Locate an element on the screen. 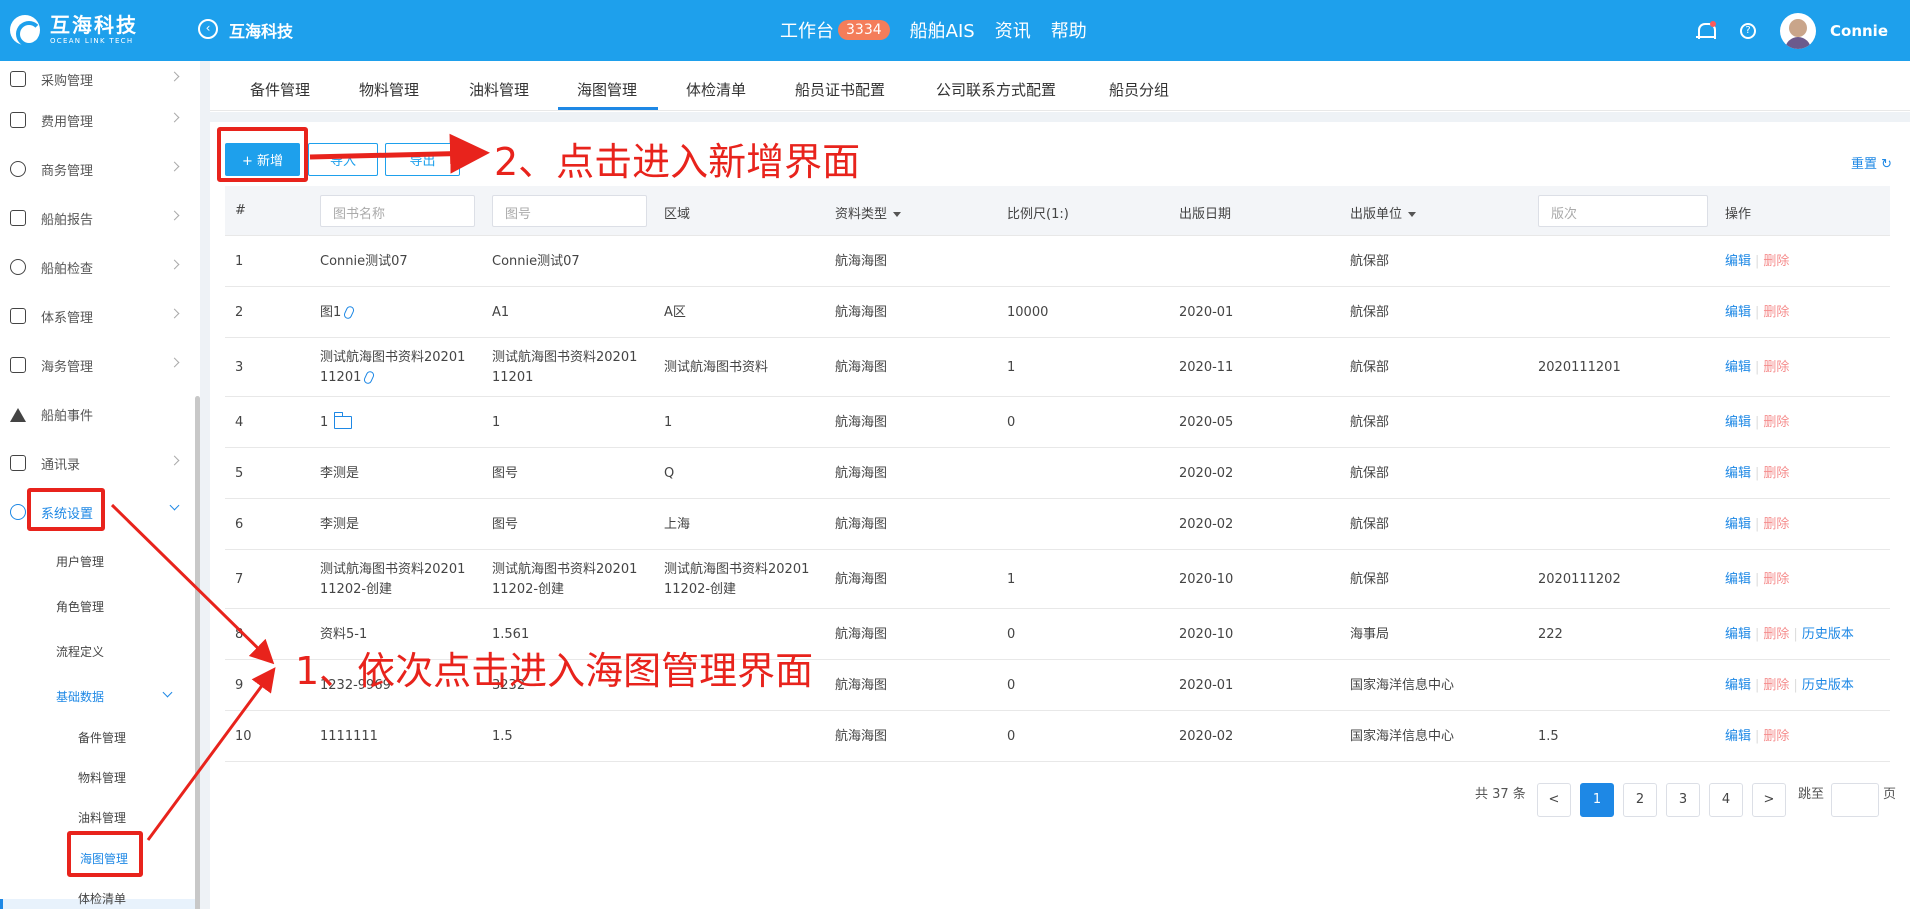  sidebar-item-business: 商务管理 is located at coordinates (95, 169).